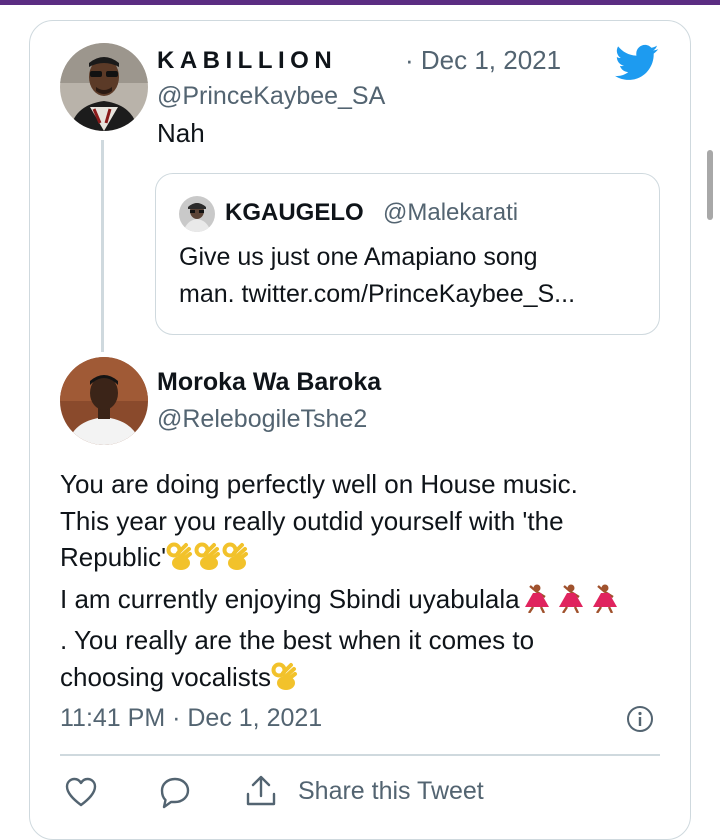 Image resolution: width=720 pixels, height=840 pixels. I want to click on reply-line-3: Republic', so click(113, 557).